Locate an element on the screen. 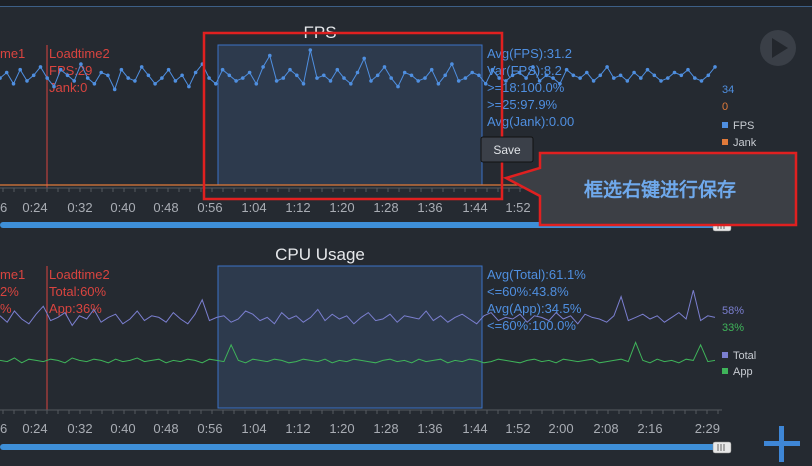 This screenshot has width=812, height=466. fps-legend-value: 34 is located at coordinates (728, 90).